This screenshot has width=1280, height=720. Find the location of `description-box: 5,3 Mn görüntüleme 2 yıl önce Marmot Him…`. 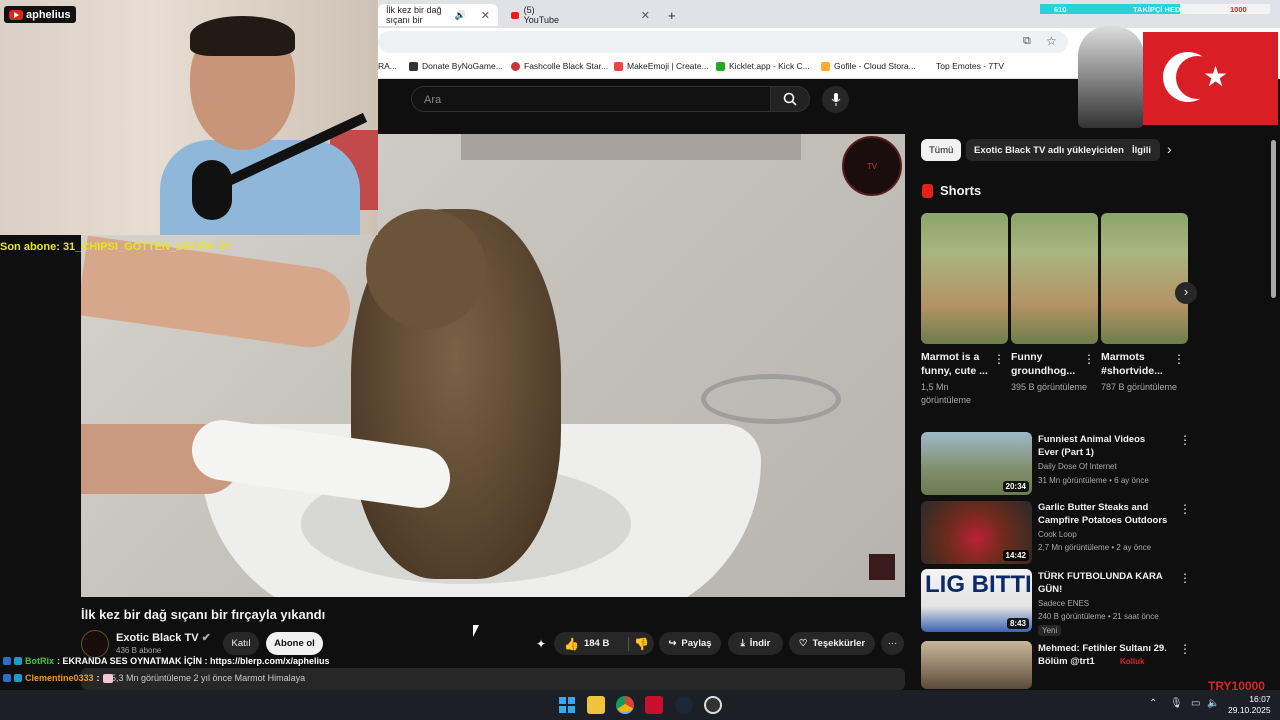

description-box: 5,3 Mn görüntüleme 2 yıl önce Marmot Him… is located at coordinates (493, 679).